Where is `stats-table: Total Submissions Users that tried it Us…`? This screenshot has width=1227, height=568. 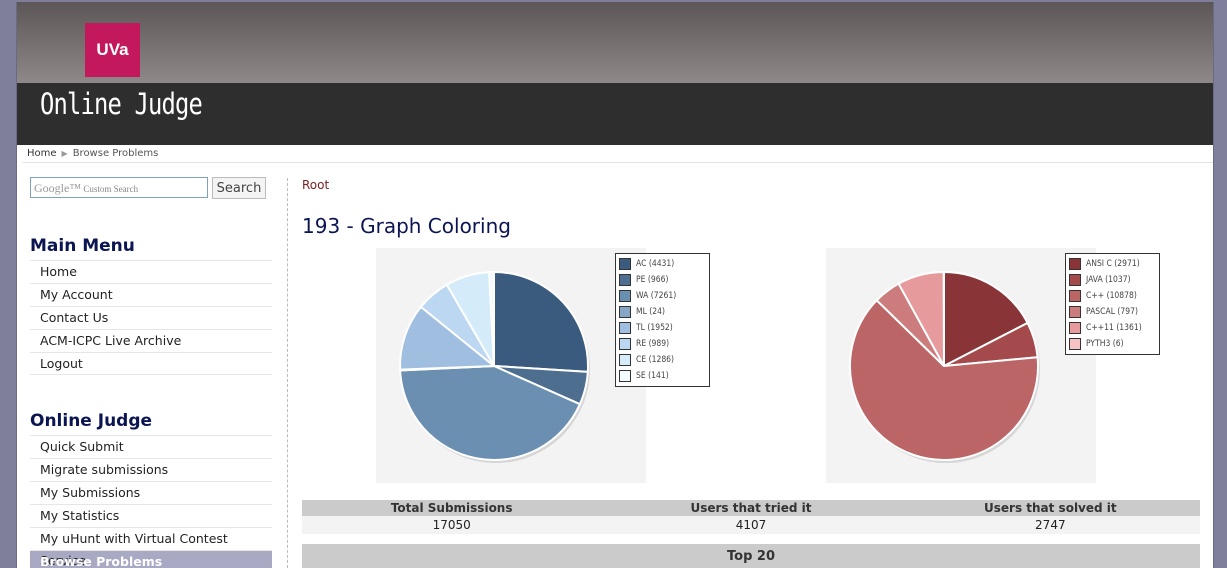
stats-table: Total Submissions Users that tried it Us… is located at coordinates (751, 517).